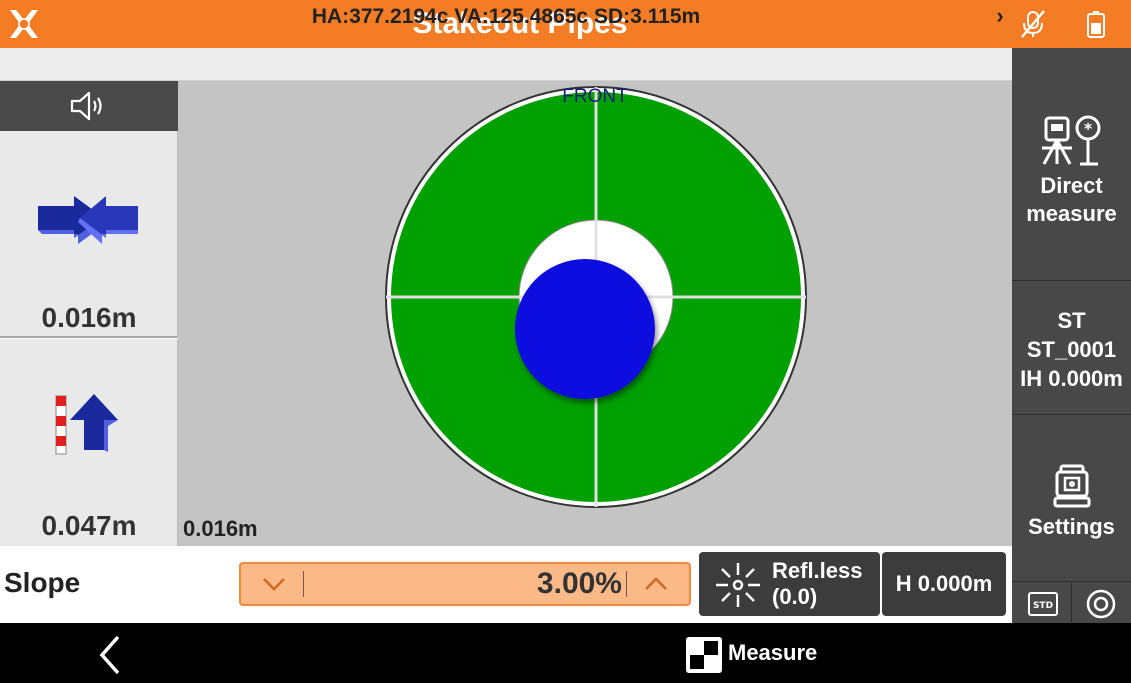 Image resolution: width=1131 pixels, height=683 pixels. Describe the element at coordinates (88, 220) in the screenshot. I see `converging-arrows-icon` at that location.